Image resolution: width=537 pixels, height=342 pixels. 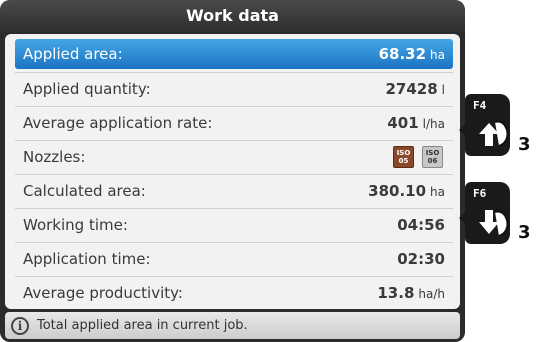 What do you see at coordinates (103, 293) in the screenshot?
I see `row-label: Average productivity:` at bounding box center [103, 293].